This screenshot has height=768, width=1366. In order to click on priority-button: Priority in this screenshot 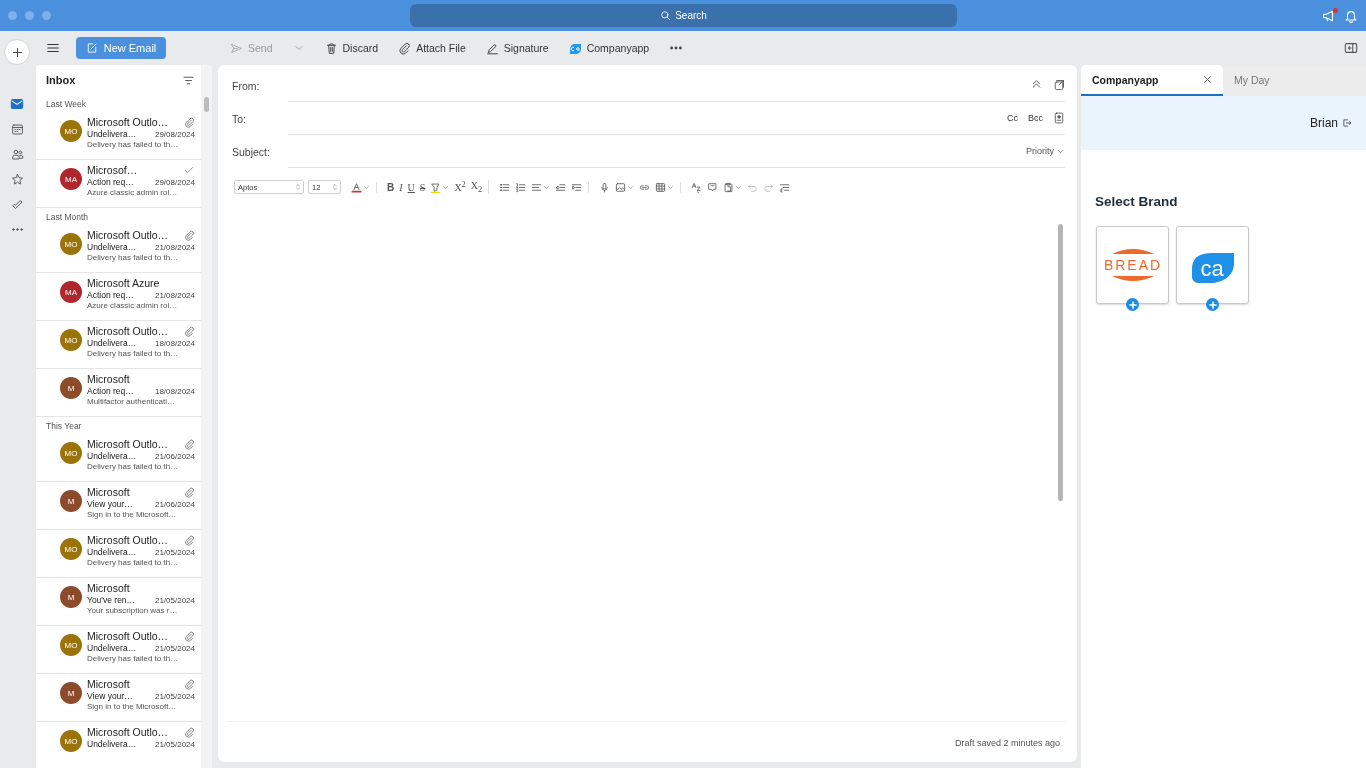, I will do `click(1045, 151)`.